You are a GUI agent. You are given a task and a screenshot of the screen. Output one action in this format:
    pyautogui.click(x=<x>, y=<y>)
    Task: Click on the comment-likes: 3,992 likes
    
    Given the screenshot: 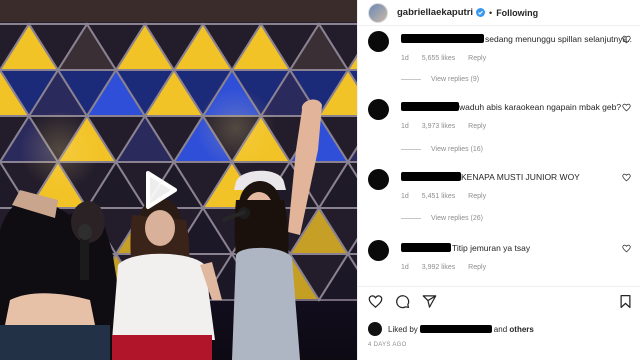 What is the action you would take?
    pyautogui.click(x=438, y=267)
    